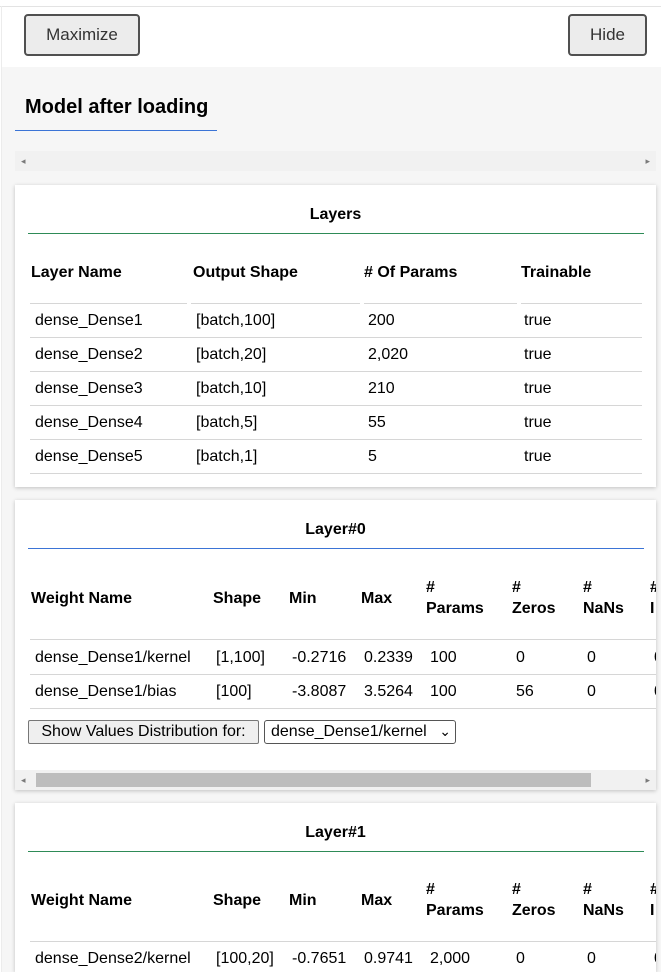 The width and height of the screenshot is (661, 972). What do you see at coordinates (245, 272) in the screenshot?
I see `column-header-output-shape: Output Shape` at bounding box center [245, 272].